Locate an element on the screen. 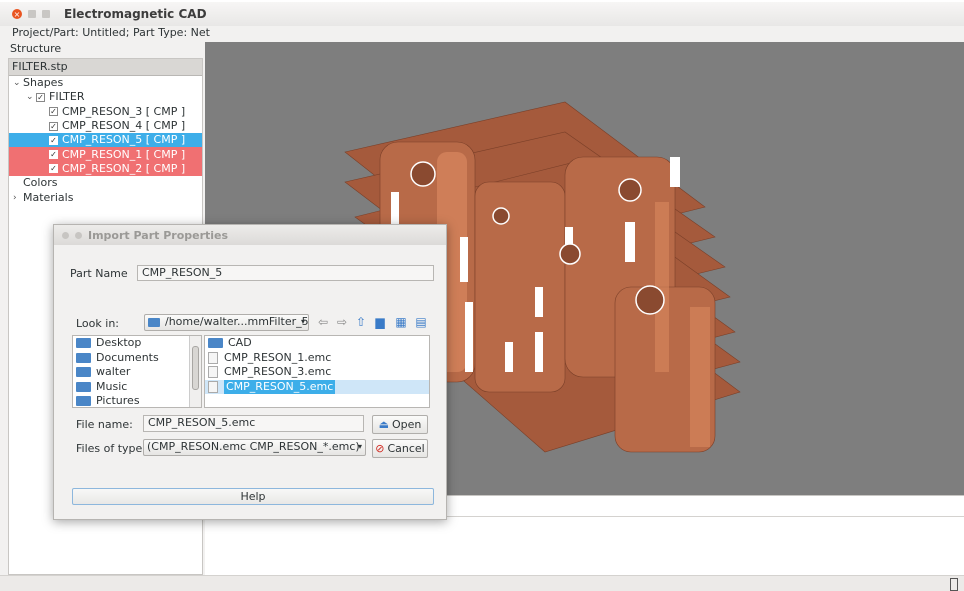 The image size is (964, 591). tree-item: ✓ CMP_RESON_4 [ CMP ] is located at coordinates (105, 126).